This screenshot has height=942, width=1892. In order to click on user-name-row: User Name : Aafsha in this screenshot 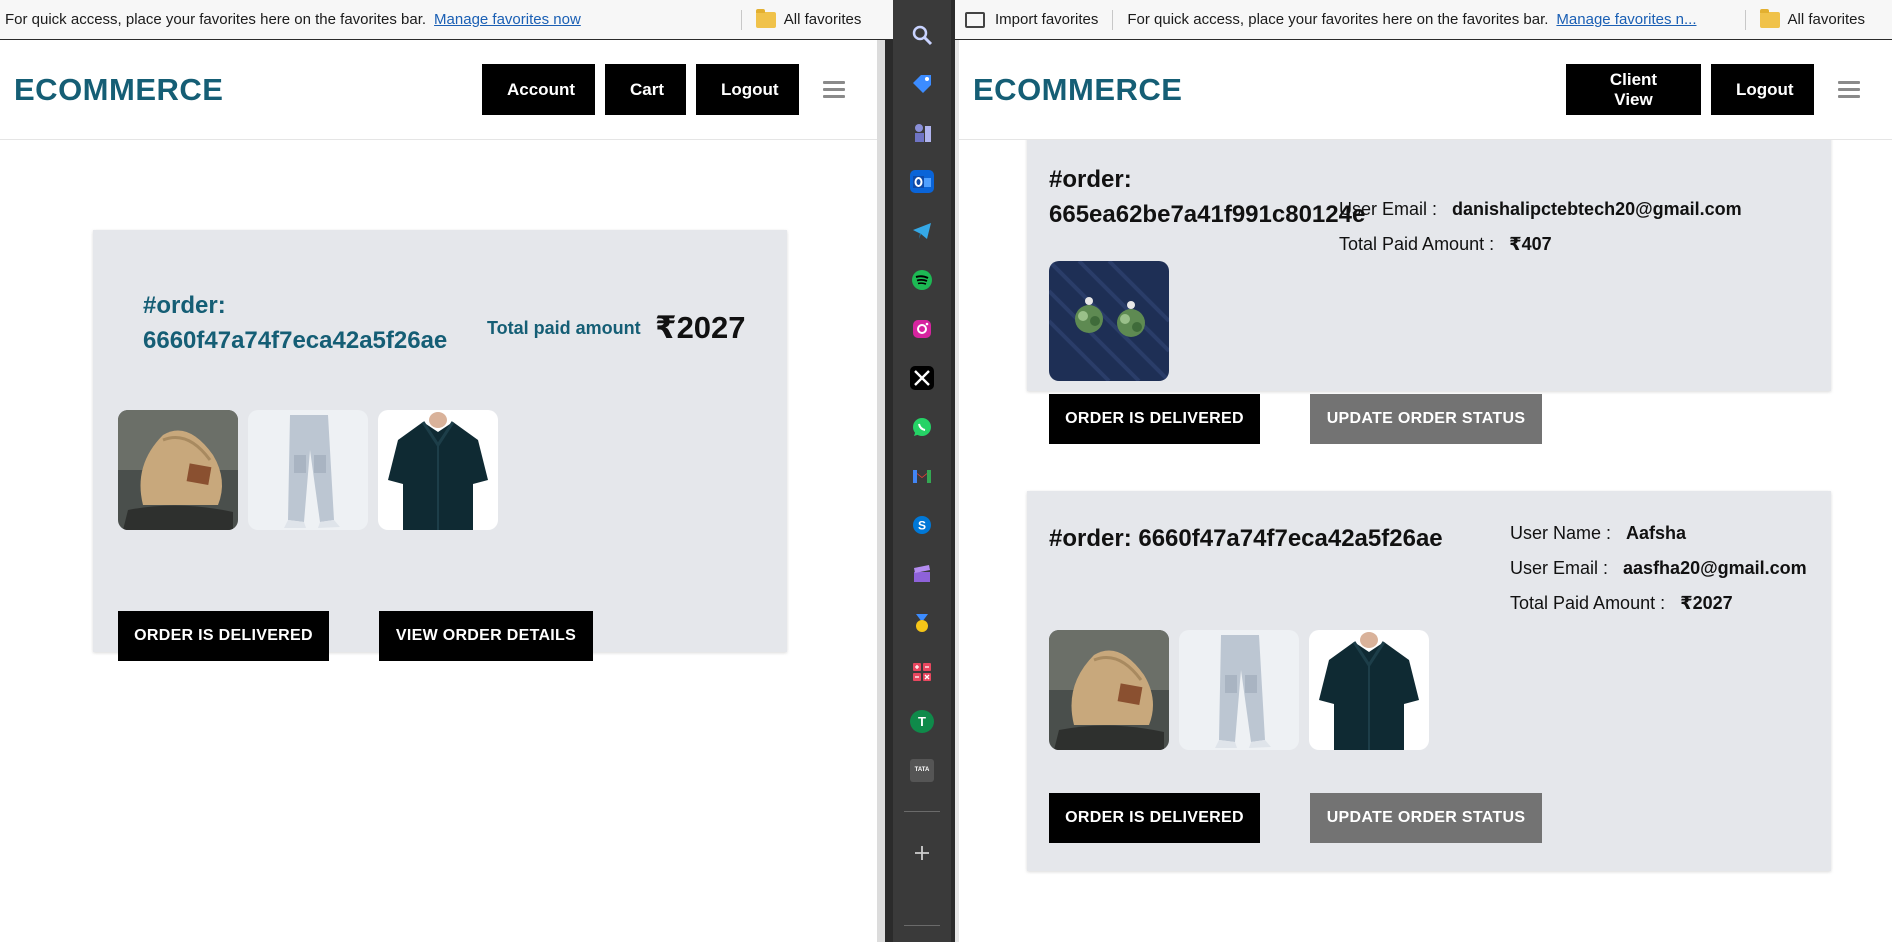, I will do `click(1598, 533)`.